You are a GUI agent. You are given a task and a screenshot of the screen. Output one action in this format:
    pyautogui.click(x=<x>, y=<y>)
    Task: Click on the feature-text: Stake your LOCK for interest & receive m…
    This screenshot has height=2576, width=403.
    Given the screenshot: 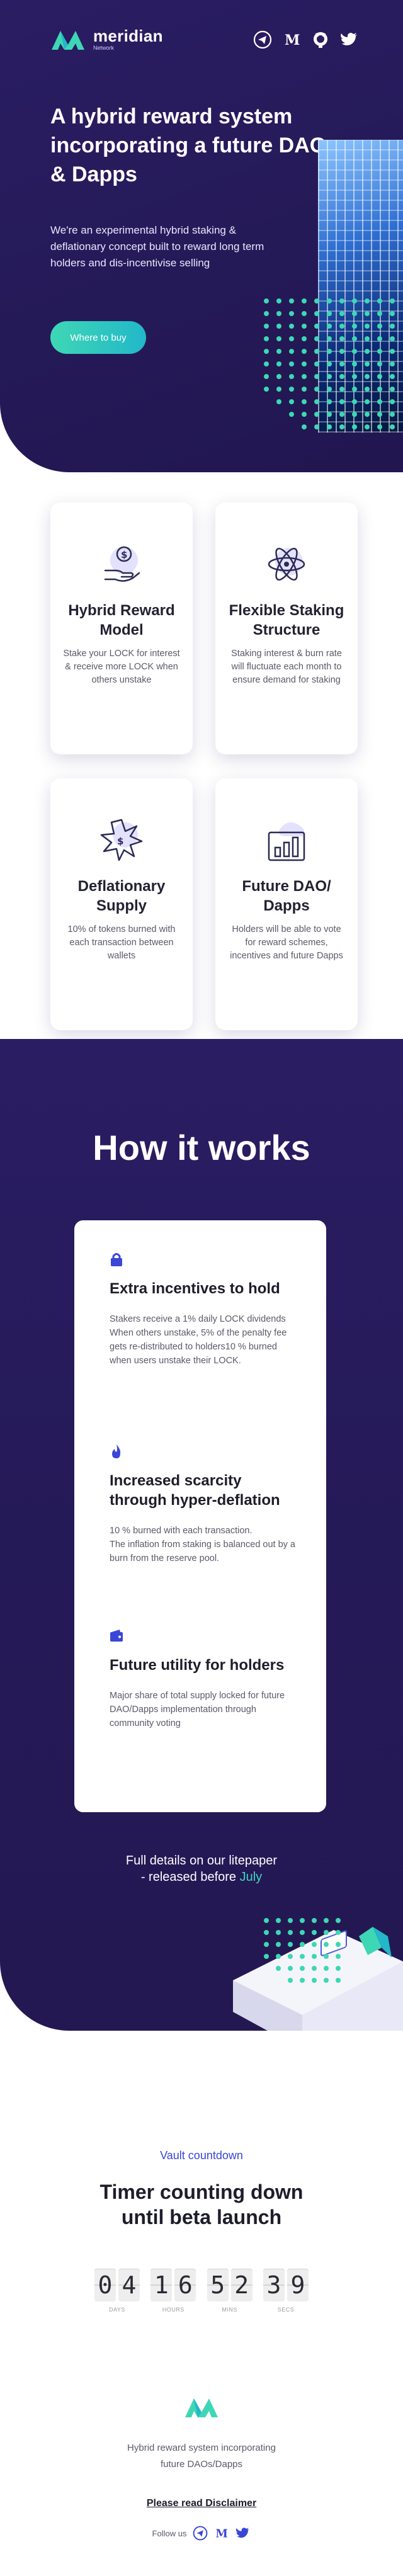 What is the action you would take?
    pyautogui.click(x=121, y=667)
    